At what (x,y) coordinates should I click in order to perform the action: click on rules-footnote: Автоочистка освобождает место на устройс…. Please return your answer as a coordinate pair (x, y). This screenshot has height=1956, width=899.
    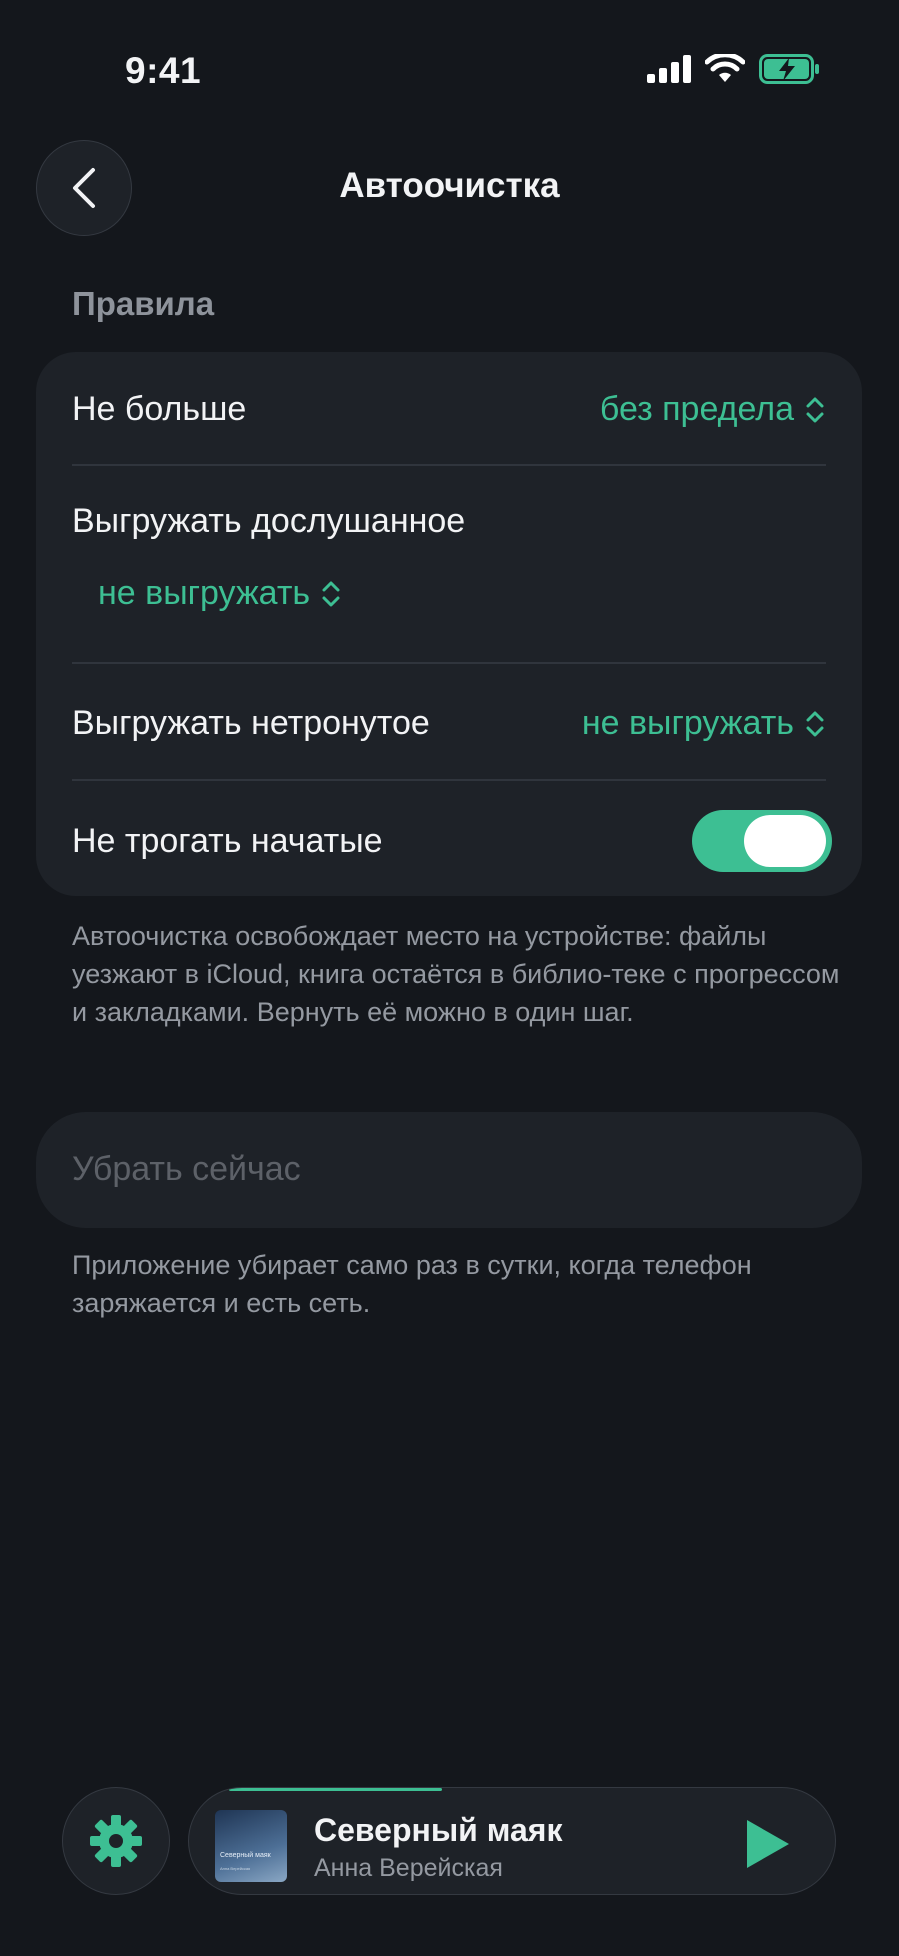
    Looking at the image, I should click on (456, 974).